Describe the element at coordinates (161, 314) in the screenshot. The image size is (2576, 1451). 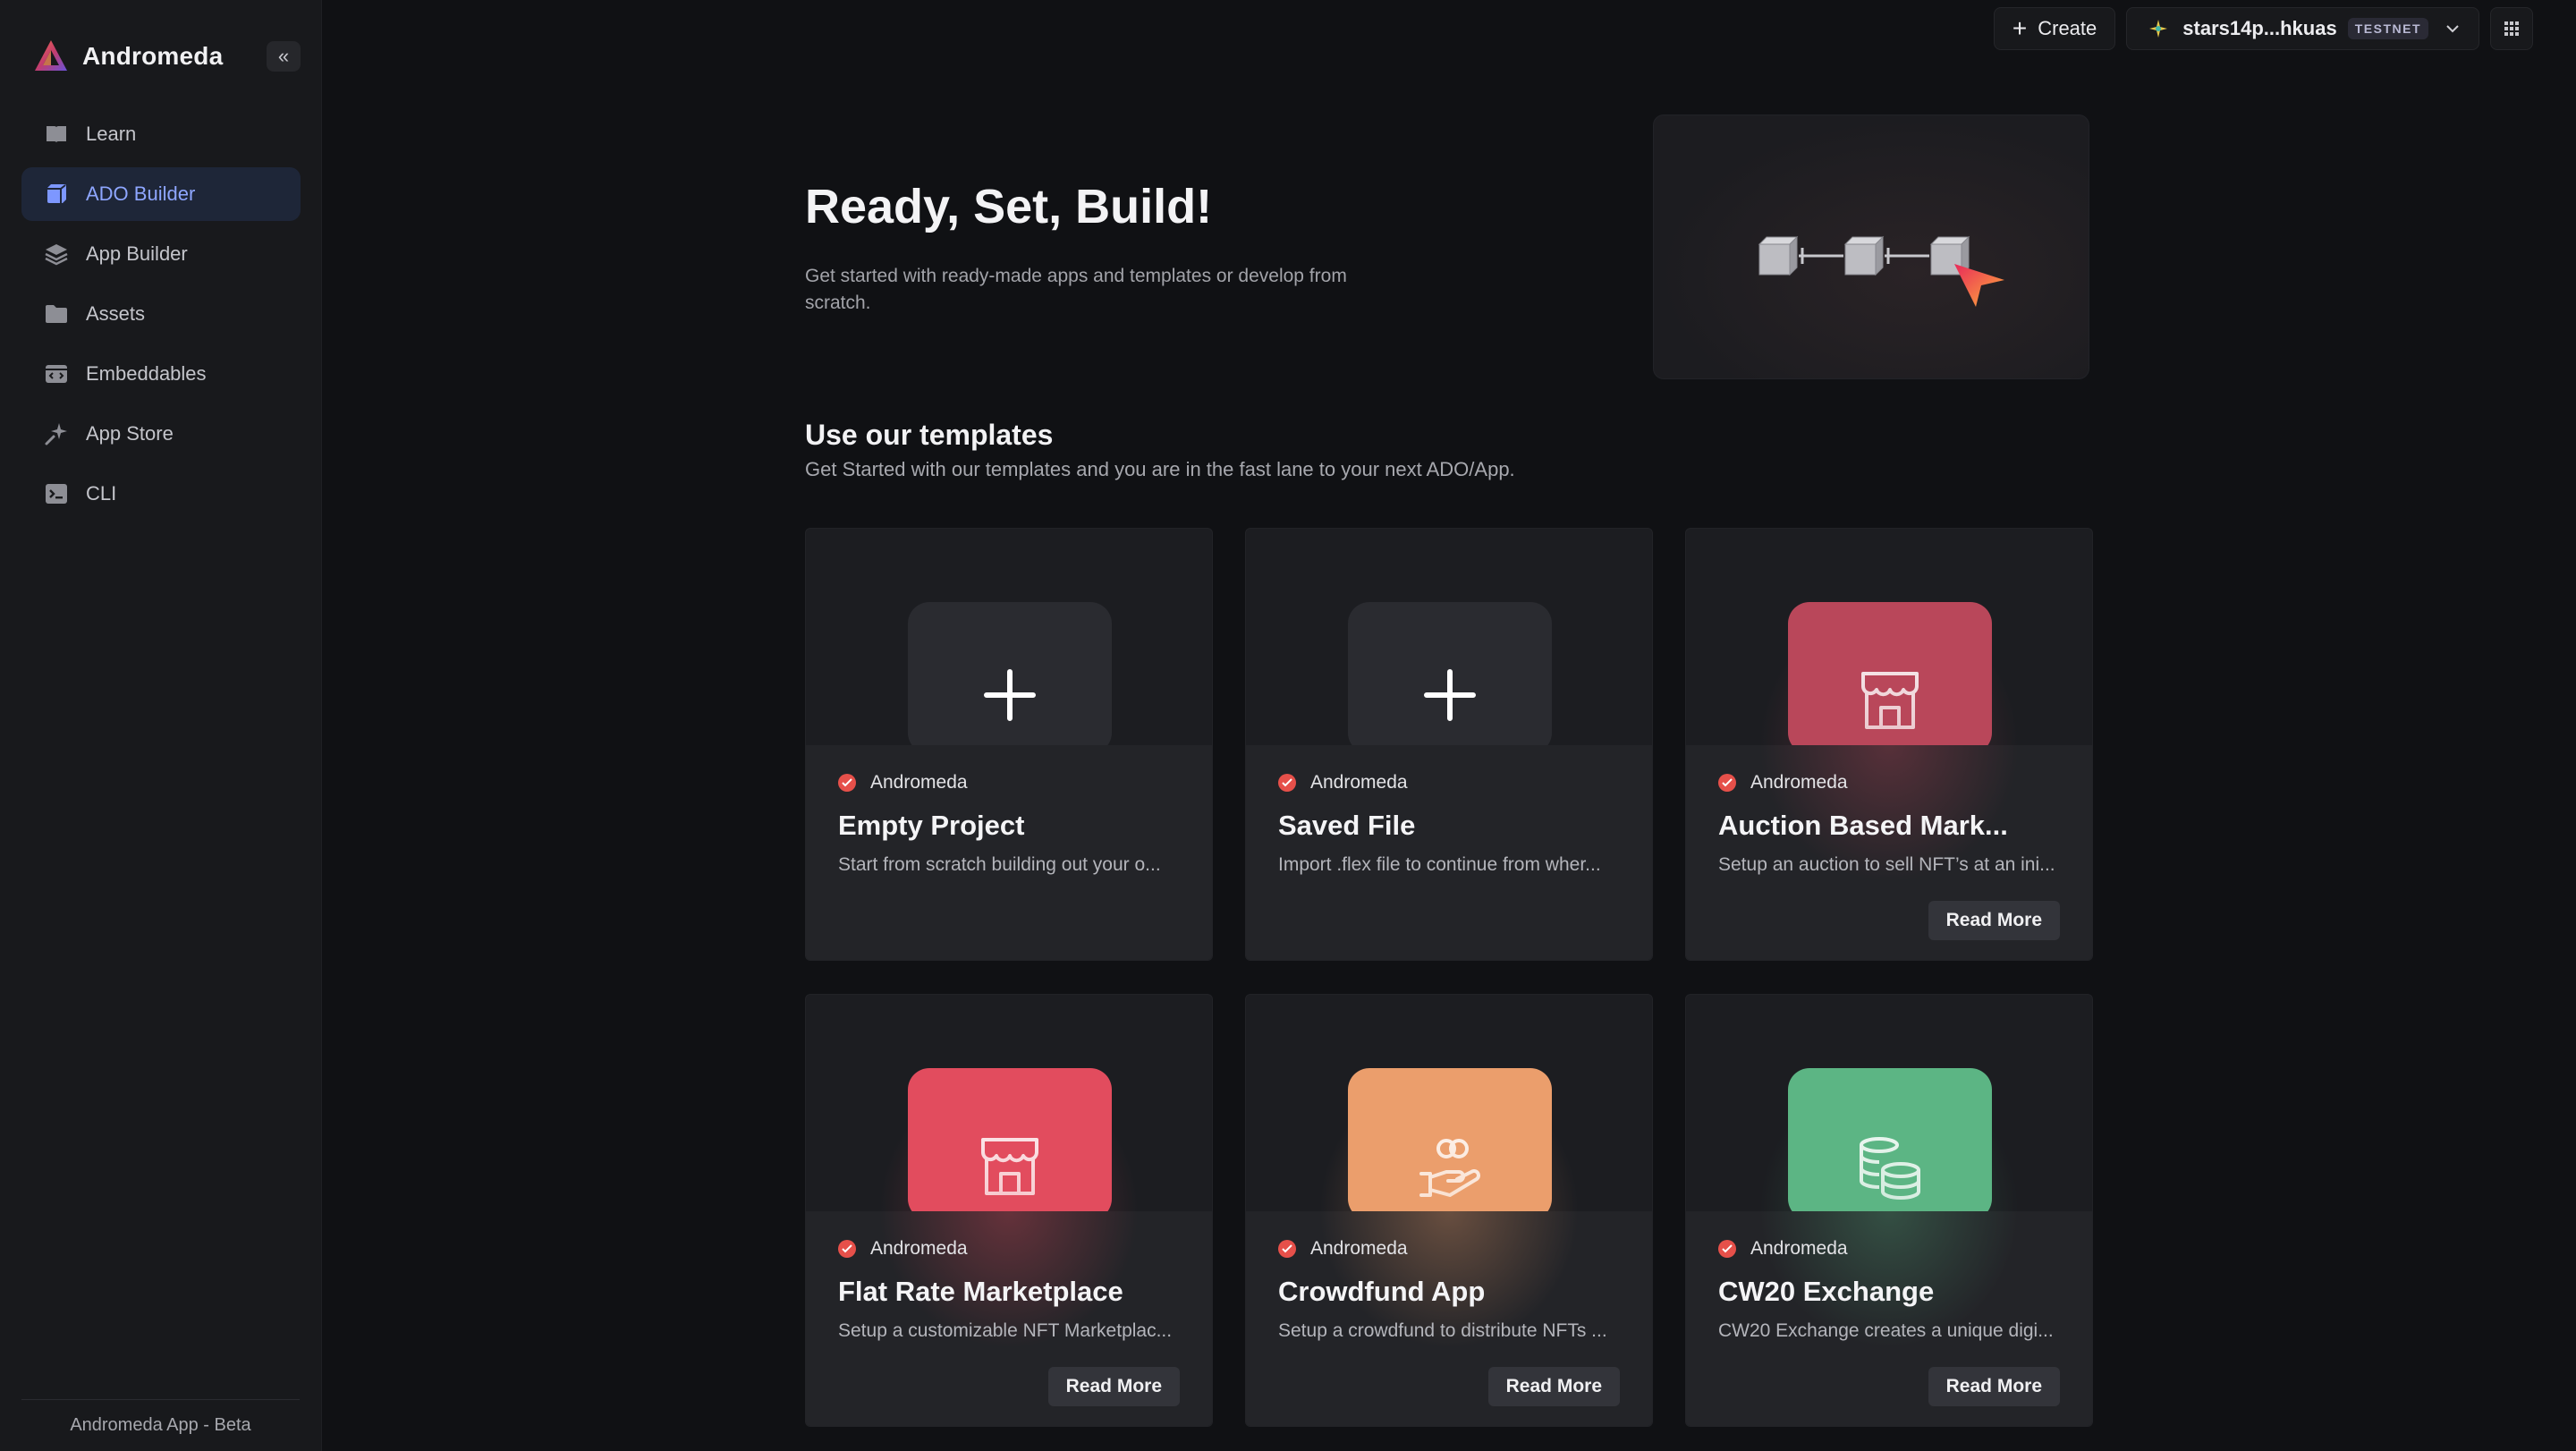
I see `sidebar-item-assets: Assets` at that location.